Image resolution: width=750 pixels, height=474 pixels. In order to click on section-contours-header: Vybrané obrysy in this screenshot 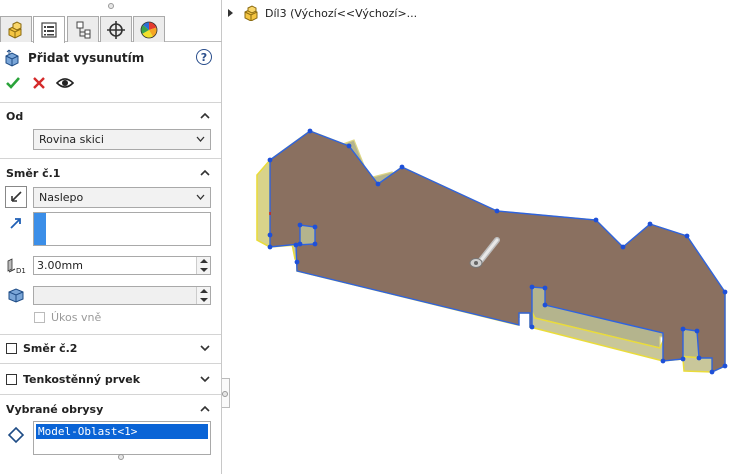, I will do `click(111, 409)`.